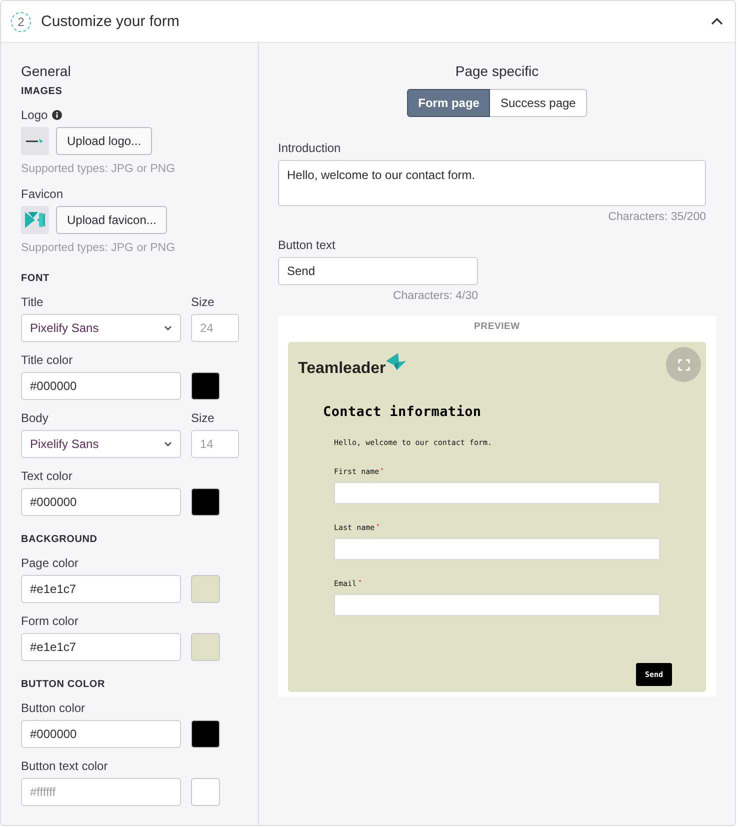  I want to click on character-counter: Characters: 35/200, so click(657, 217).